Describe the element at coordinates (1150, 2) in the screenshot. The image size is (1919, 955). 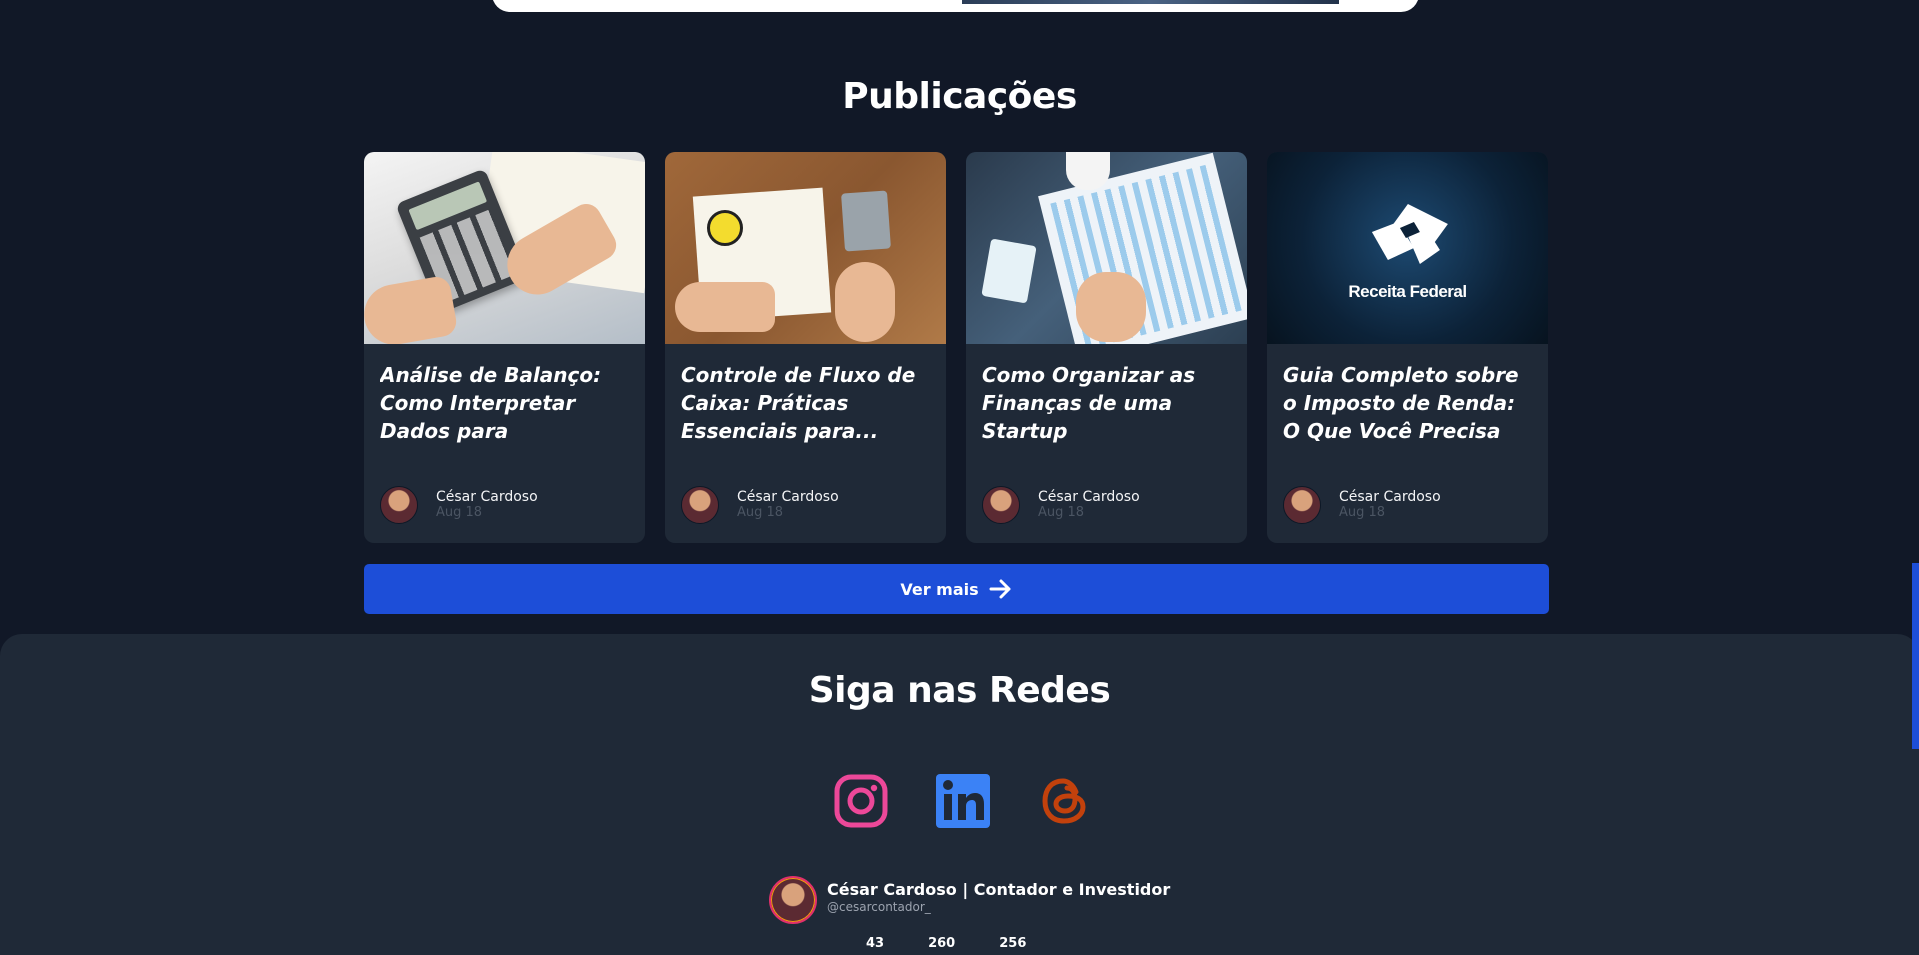
I see `featured-card-image` at that location.